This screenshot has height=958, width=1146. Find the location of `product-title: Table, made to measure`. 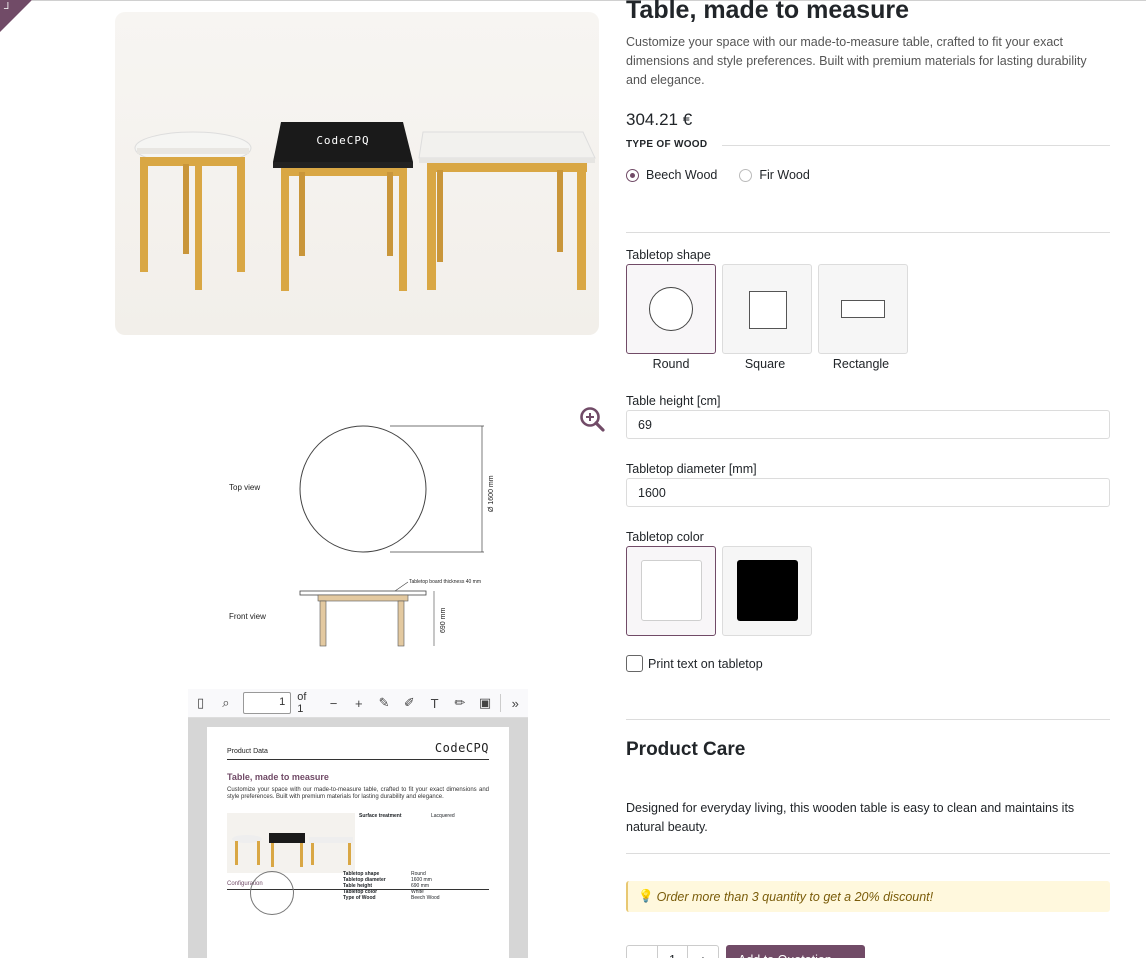

product-title: Table, made to measure is located at coordinates (767, 12).